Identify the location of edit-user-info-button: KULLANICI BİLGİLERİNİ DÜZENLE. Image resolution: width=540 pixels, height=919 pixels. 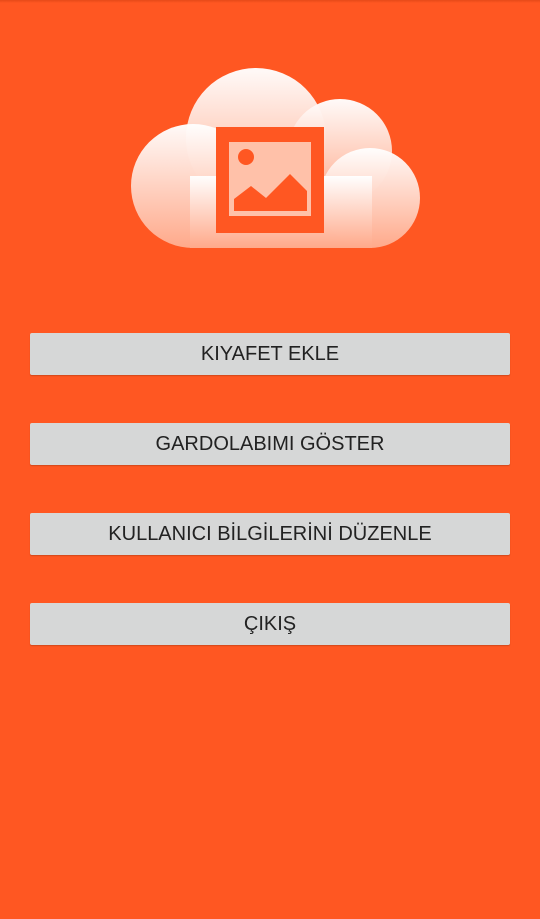
(270, 534).